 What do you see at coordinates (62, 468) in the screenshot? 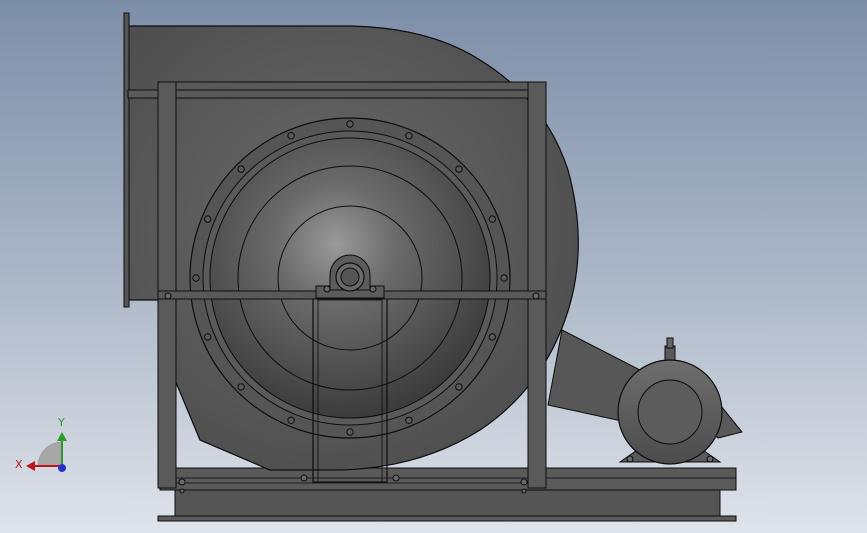
I see `z-axis-dot-icon` at bounding box center [62, 468].